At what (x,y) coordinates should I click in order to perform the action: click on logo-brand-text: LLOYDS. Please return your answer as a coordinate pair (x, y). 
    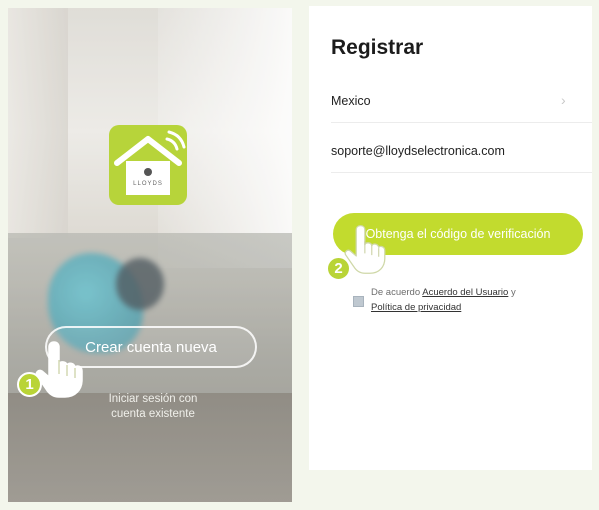
    Looking at the image, I should click on (148, 184).